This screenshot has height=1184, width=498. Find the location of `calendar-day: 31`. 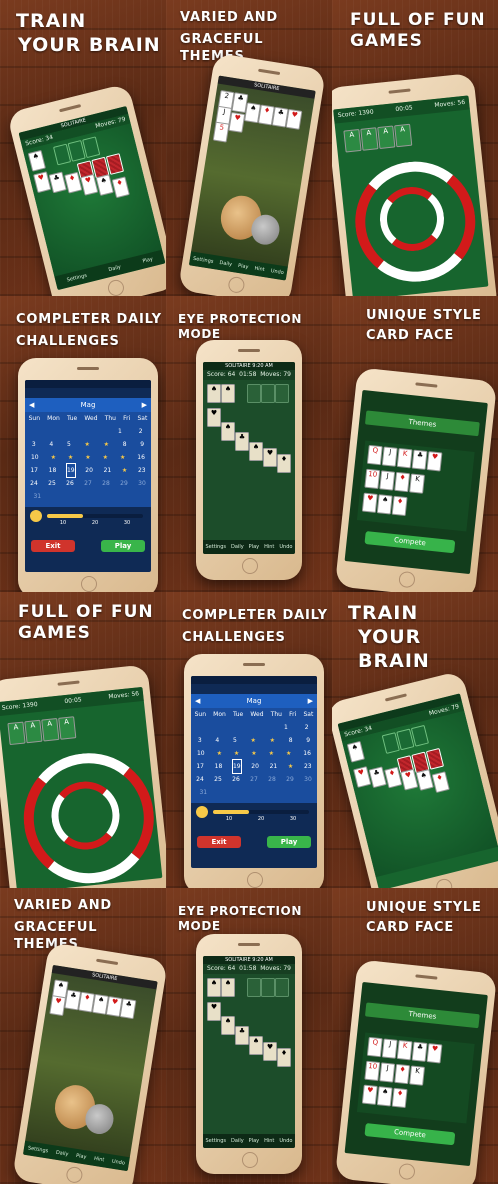

calendar-day: 31 is located at coordinates (203, 792).